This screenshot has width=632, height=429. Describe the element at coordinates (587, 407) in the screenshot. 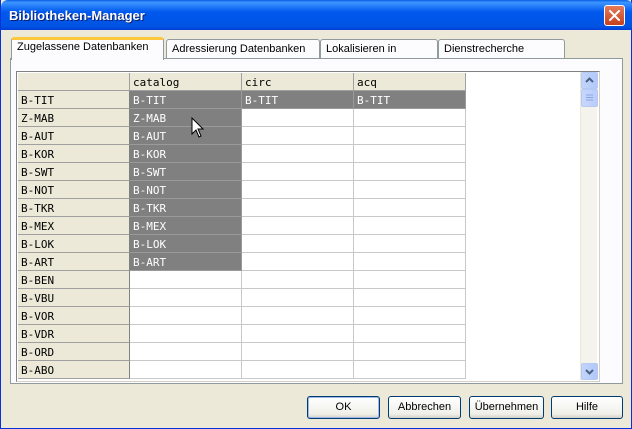

I see `help-button: Hilfe` at that location.